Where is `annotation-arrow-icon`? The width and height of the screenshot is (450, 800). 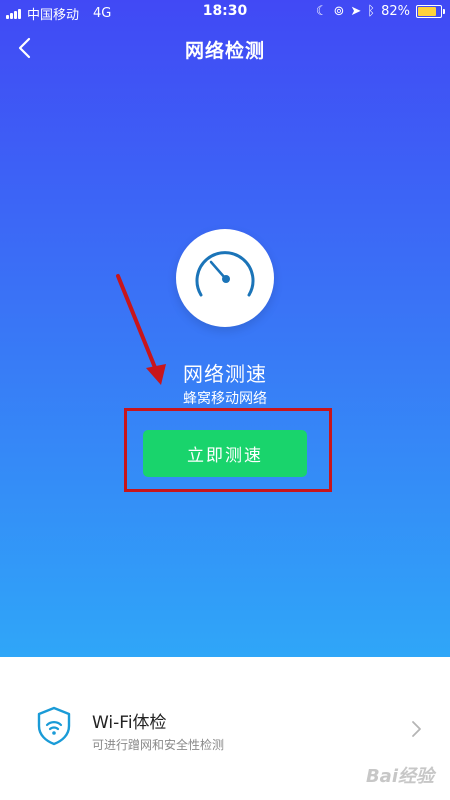
annotation-arrow-icon is located at coordinates (141, 329).